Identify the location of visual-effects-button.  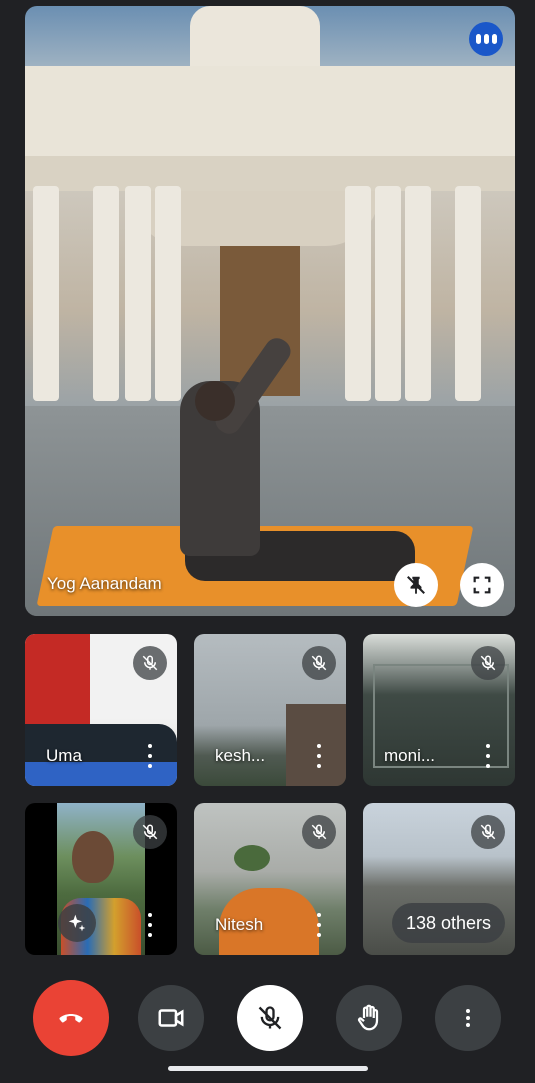
(77, 923).